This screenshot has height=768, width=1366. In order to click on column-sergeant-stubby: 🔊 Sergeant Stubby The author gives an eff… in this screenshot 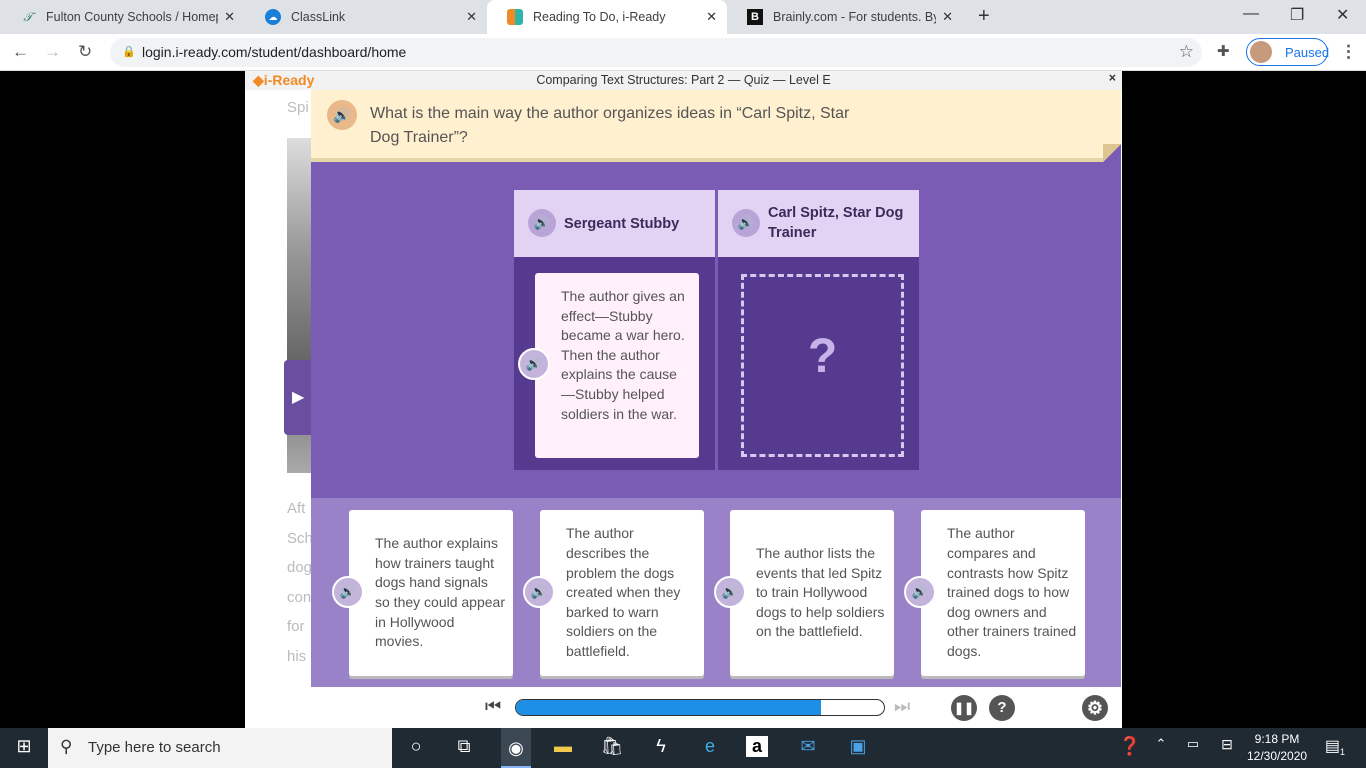, I will do `click(614, 330)`.